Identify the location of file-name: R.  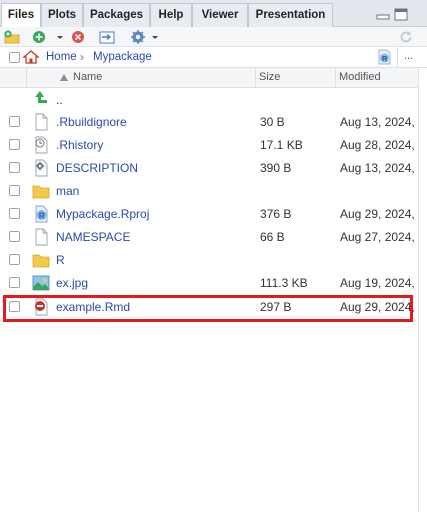
(60, 260).